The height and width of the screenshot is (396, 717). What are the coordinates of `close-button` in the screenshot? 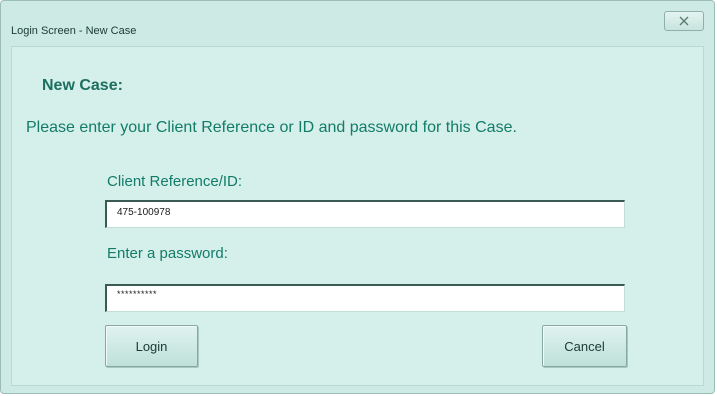 It's located at (684, 21).